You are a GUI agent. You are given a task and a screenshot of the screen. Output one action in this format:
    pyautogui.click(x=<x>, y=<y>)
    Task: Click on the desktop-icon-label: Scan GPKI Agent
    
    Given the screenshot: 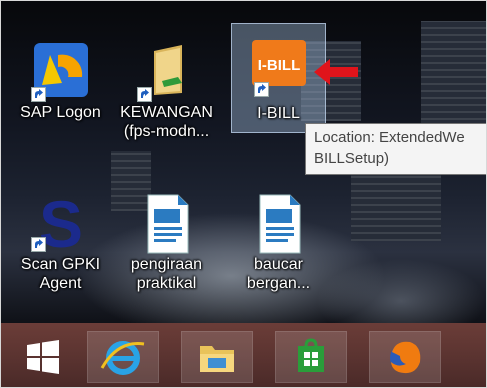 What is the action you would take?
    pyautogui.click(x=60, y=274)
    